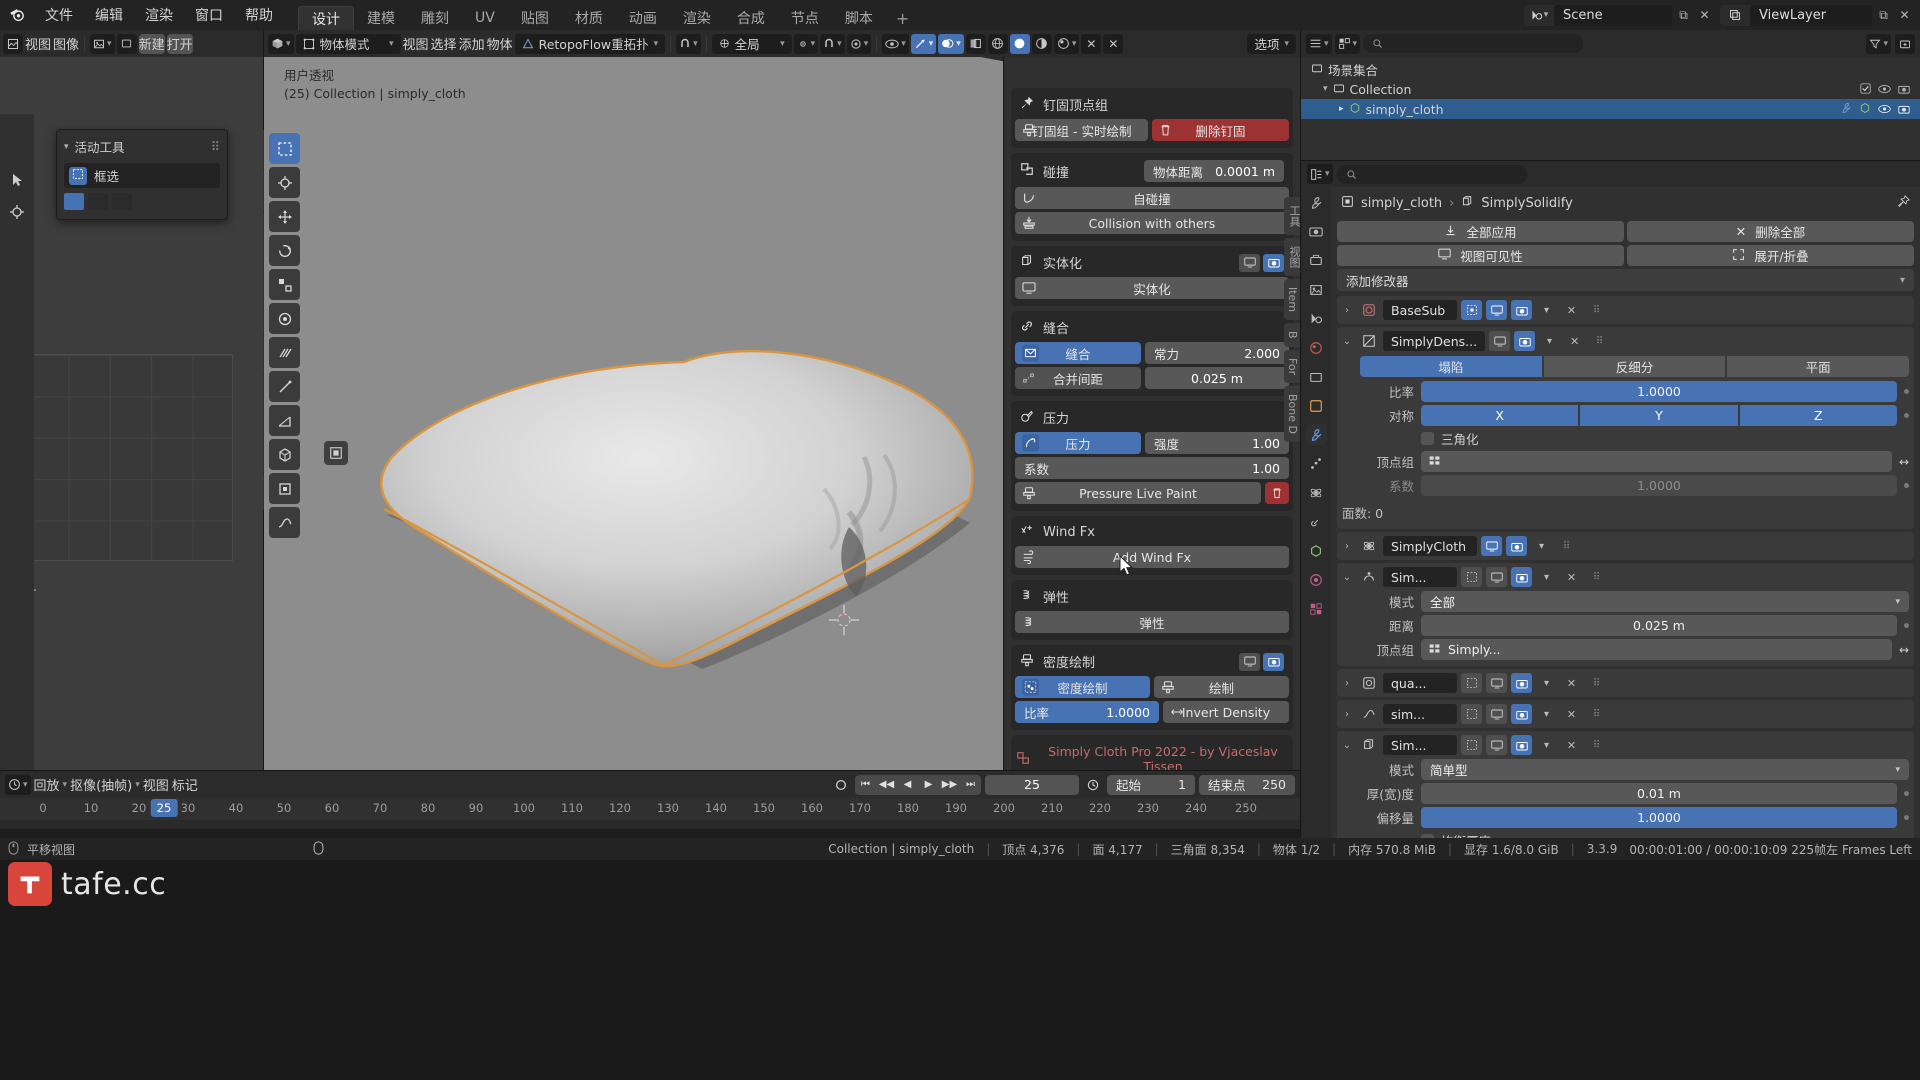  Describe the element at coordinates (1625, 341) in the screenshot. I see `modifier-header: ⌄ SimplyDens... ▾ ✕ ⠿` at that location.